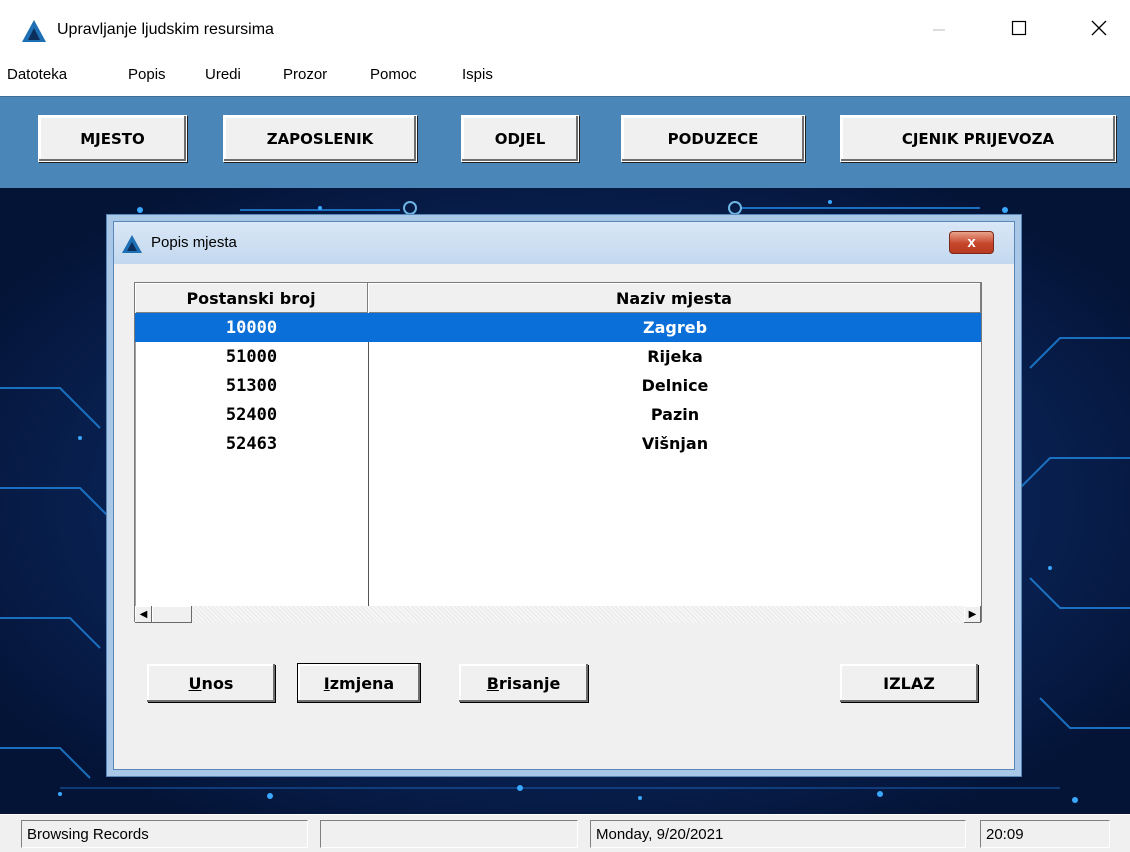 This screenshot has height=852, width=1130. I want to click on place-name-cell: Rijeka, so click(675, 356).